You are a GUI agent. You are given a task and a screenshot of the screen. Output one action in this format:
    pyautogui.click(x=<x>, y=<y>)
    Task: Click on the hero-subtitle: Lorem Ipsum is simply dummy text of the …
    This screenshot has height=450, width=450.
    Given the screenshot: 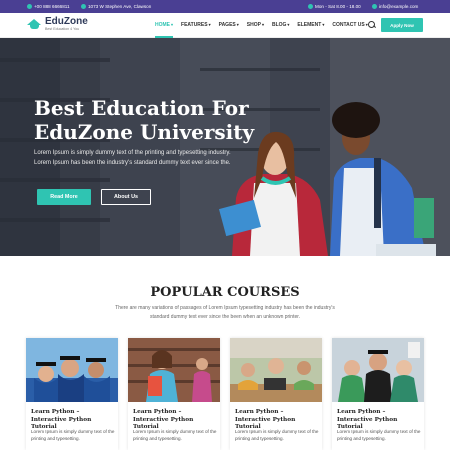 What is the action you would take?
    pyautogui.click(x=132, y=158)
    